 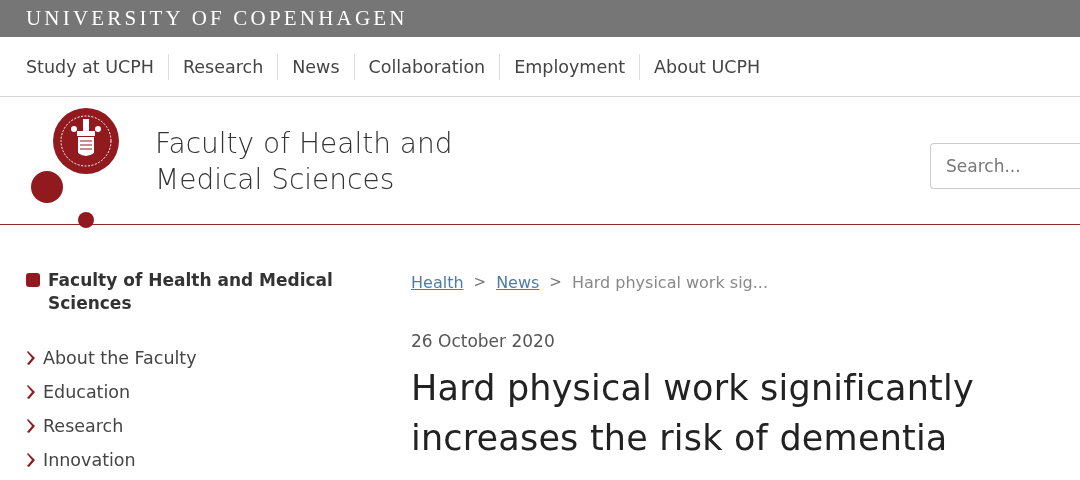 What do you see at coordinates (208, 292) in the screenshot?
I see `sidebar-title: Faculty of Health and Medical Sciences` at bounding box center [208, 292].